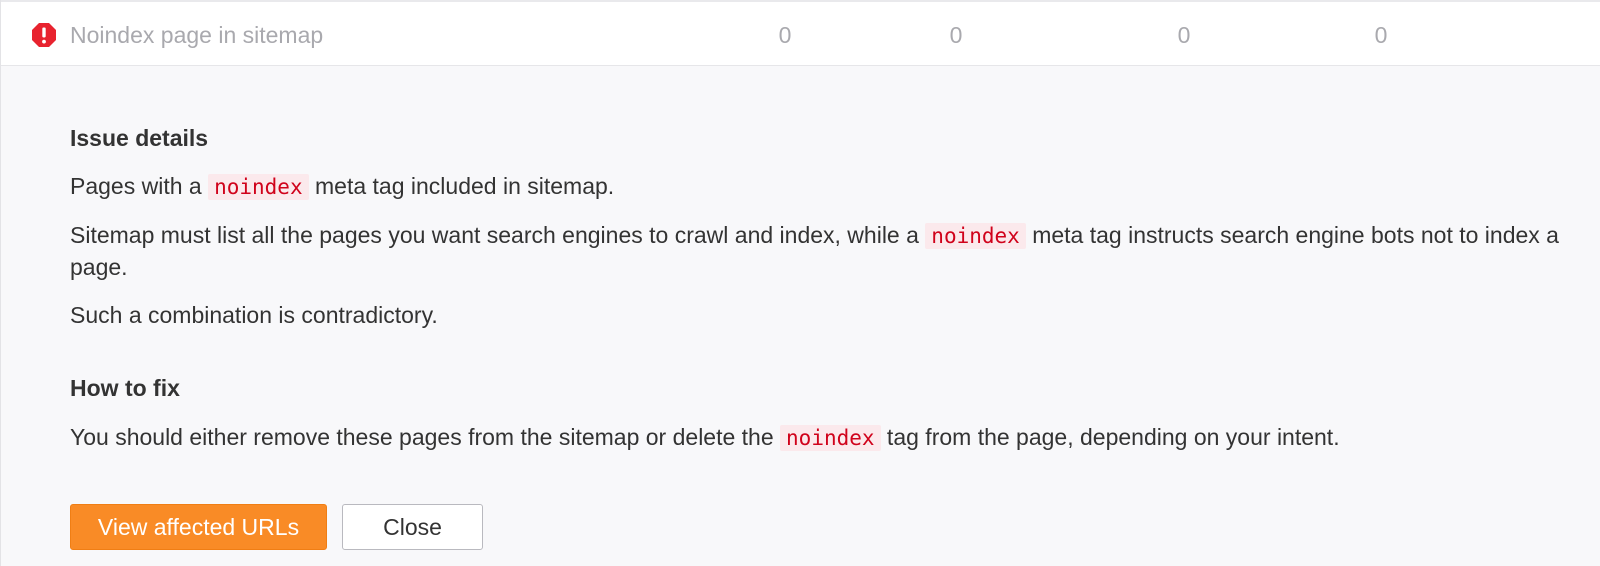 Image resolution: width=1600 pixels, height=566 pixels. What do you see at coordinates (254, 315) in the screenshot?
I see `conclusion-paragraph: Such a combination is contradictory.` at bounding box center [254, 315].